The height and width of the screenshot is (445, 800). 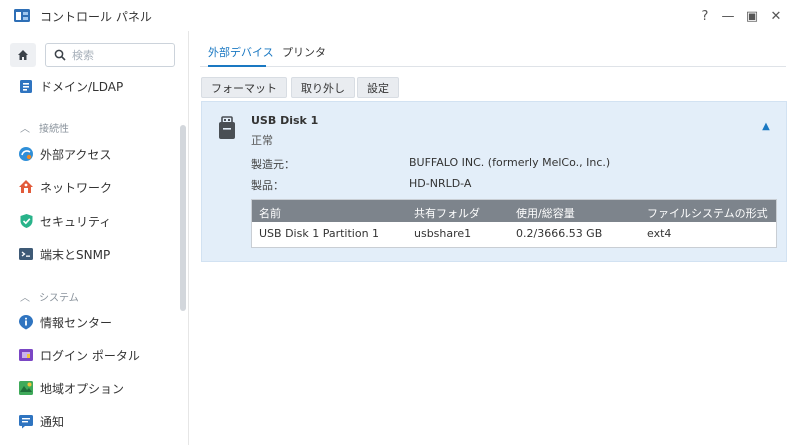 I want to click on capacity-cell: 0.2/3666.53 GB, so click(x=559, y=233).